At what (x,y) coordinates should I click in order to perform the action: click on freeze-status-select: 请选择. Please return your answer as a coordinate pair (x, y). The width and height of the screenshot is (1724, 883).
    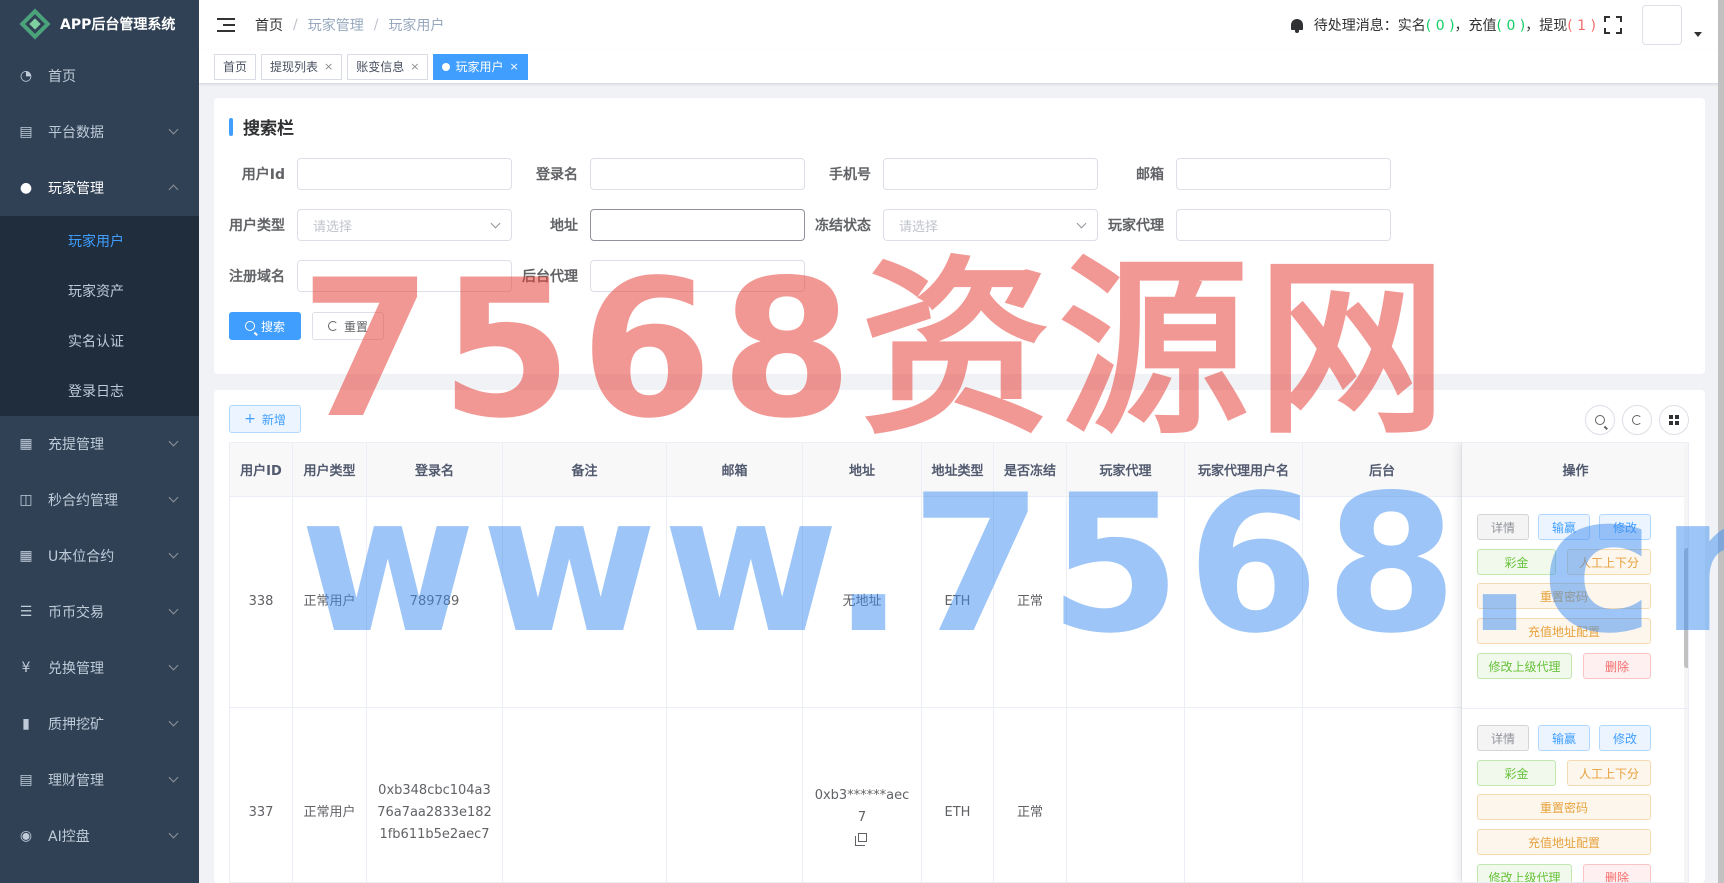
    Looking at the image, I should click on (990, 225).